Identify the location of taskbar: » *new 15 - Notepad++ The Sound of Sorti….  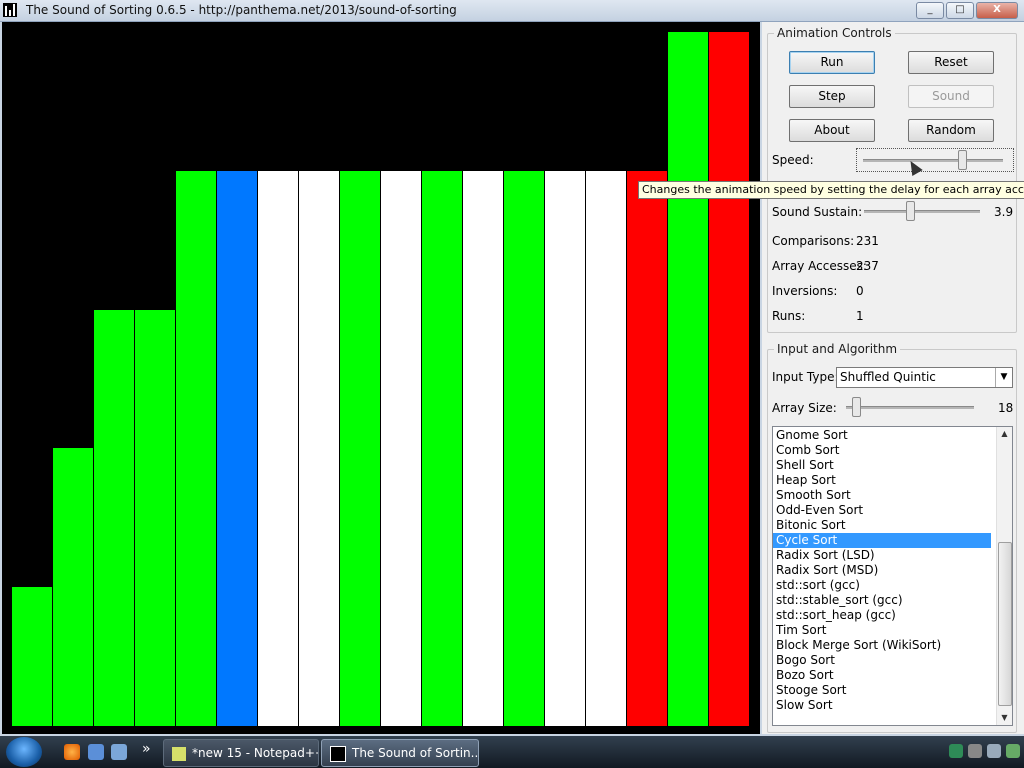
(512, 752).